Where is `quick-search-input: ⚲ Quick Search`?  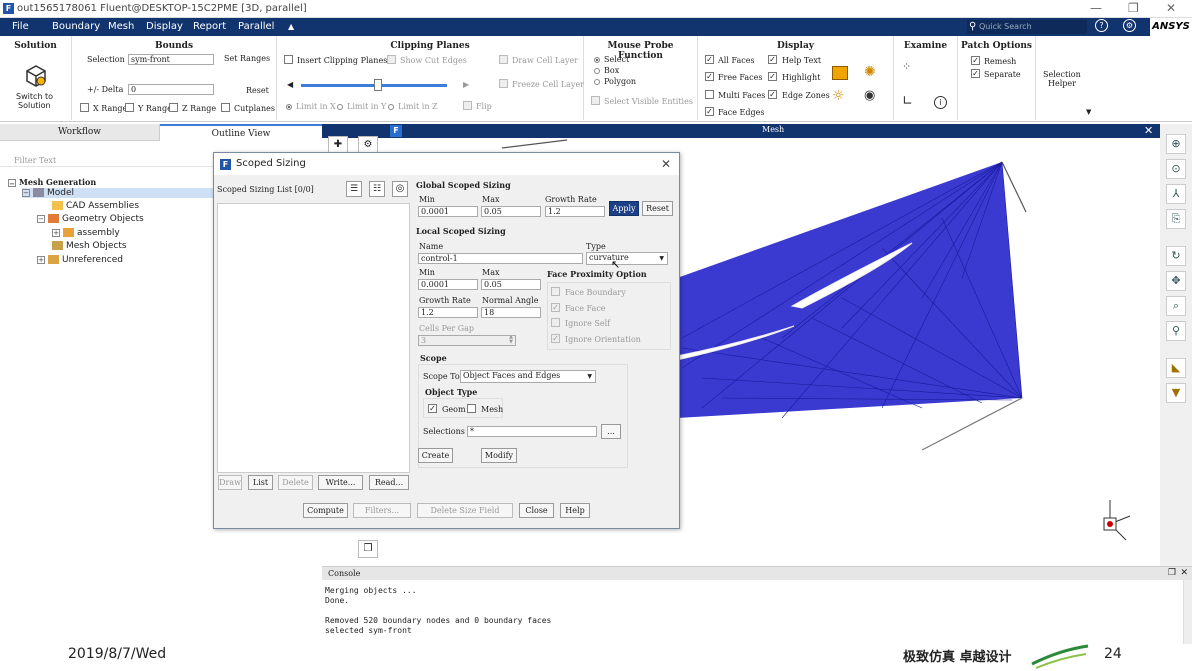 quick-search-input: ⚲ Quick Search is located at coordinates (1027, 27).